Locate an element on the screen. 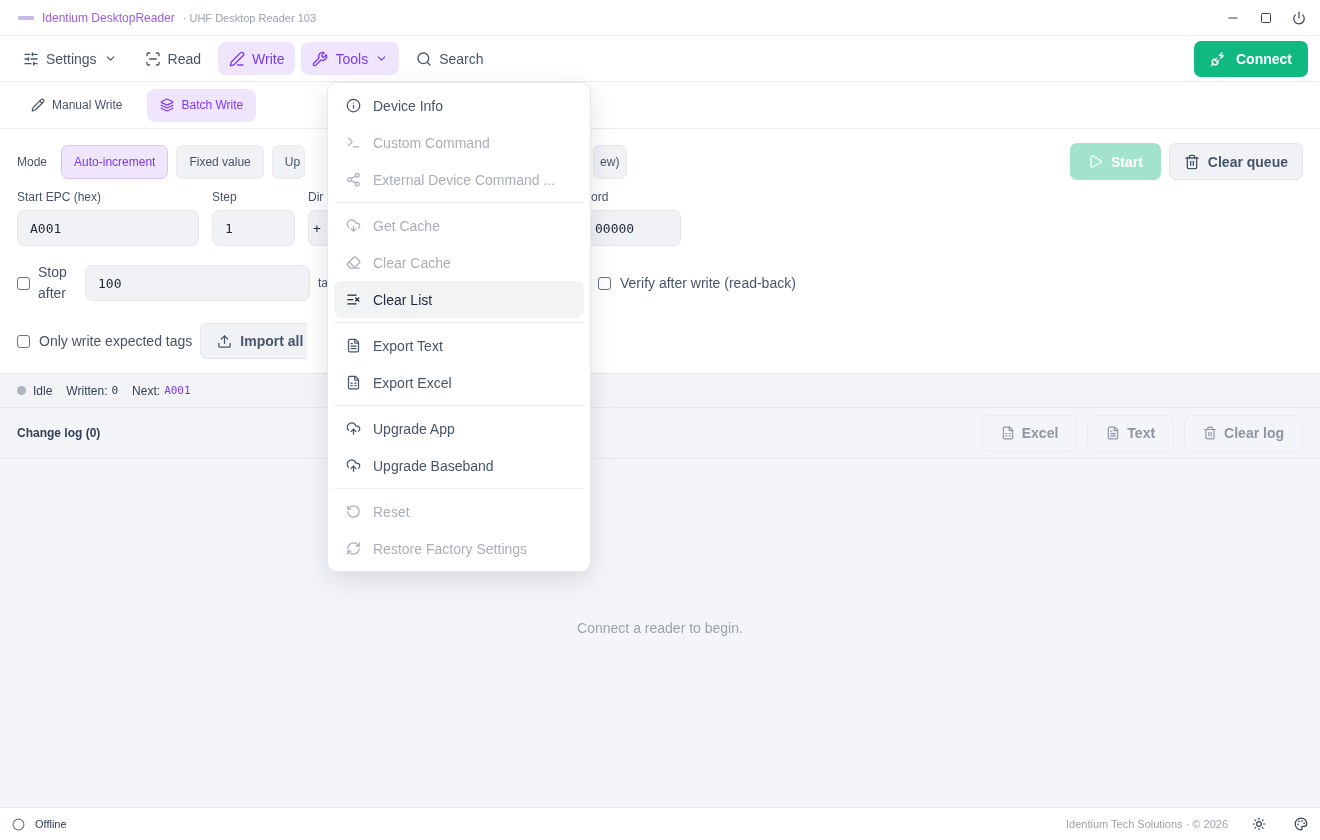 The image size is (1320, 840). play-icon is located at coordinates (1095, 161).